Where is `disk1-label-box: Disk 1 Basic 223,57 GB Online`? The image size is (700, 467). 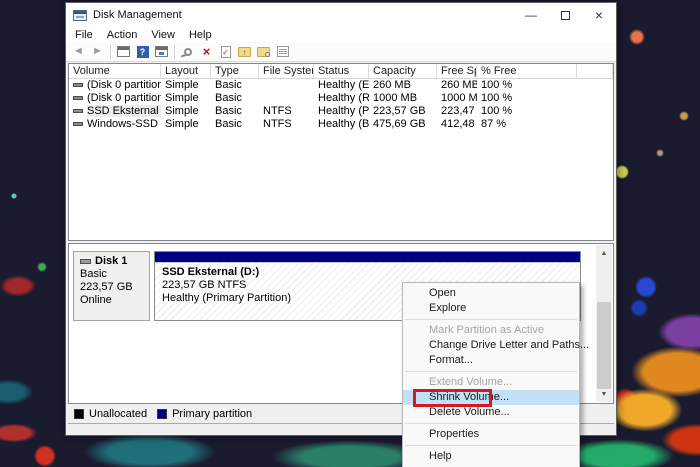
disk1-label-box: Disk 1 Basic 223,57 GB Online is located at coordinates (111, 286).